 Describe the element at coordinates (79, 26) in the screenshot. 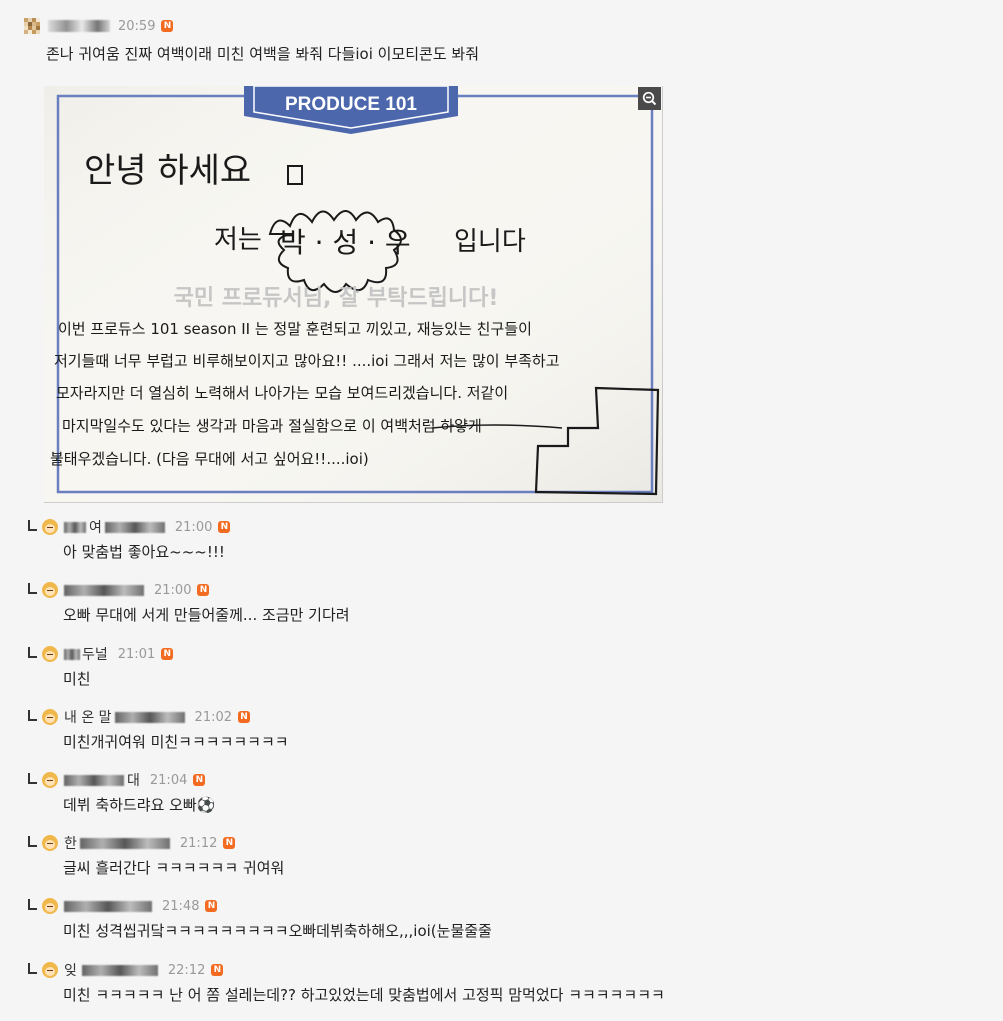

I see `author-nickname-blurred` at that location.